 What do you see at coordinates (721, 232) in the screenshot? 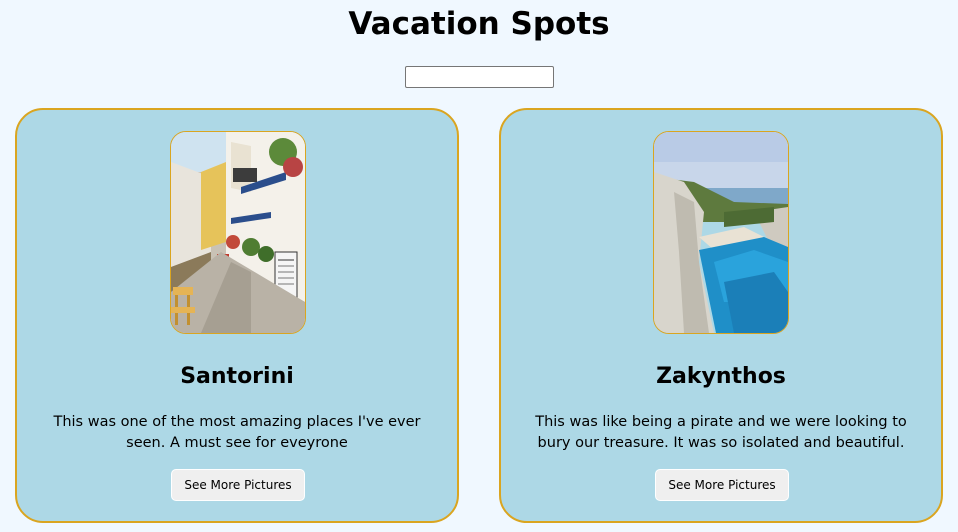
I see `zakynthos-cove-photo` at bounding box center [721, 232].